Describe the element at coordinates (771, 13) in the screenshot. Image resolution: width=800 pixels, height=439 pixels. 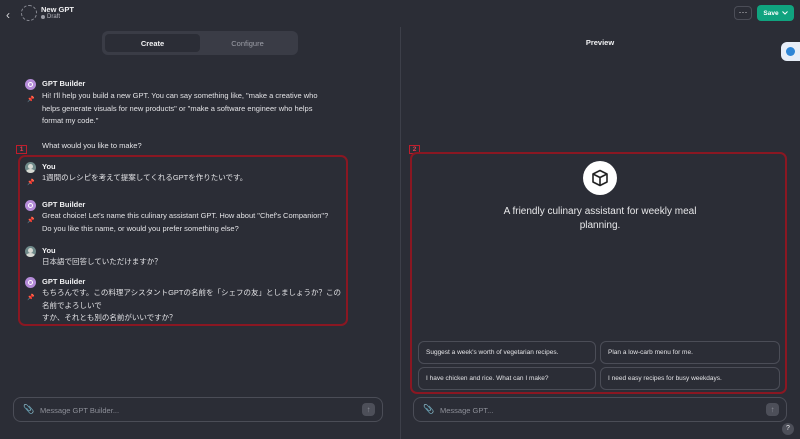
I see `save-label: Save` at that location.